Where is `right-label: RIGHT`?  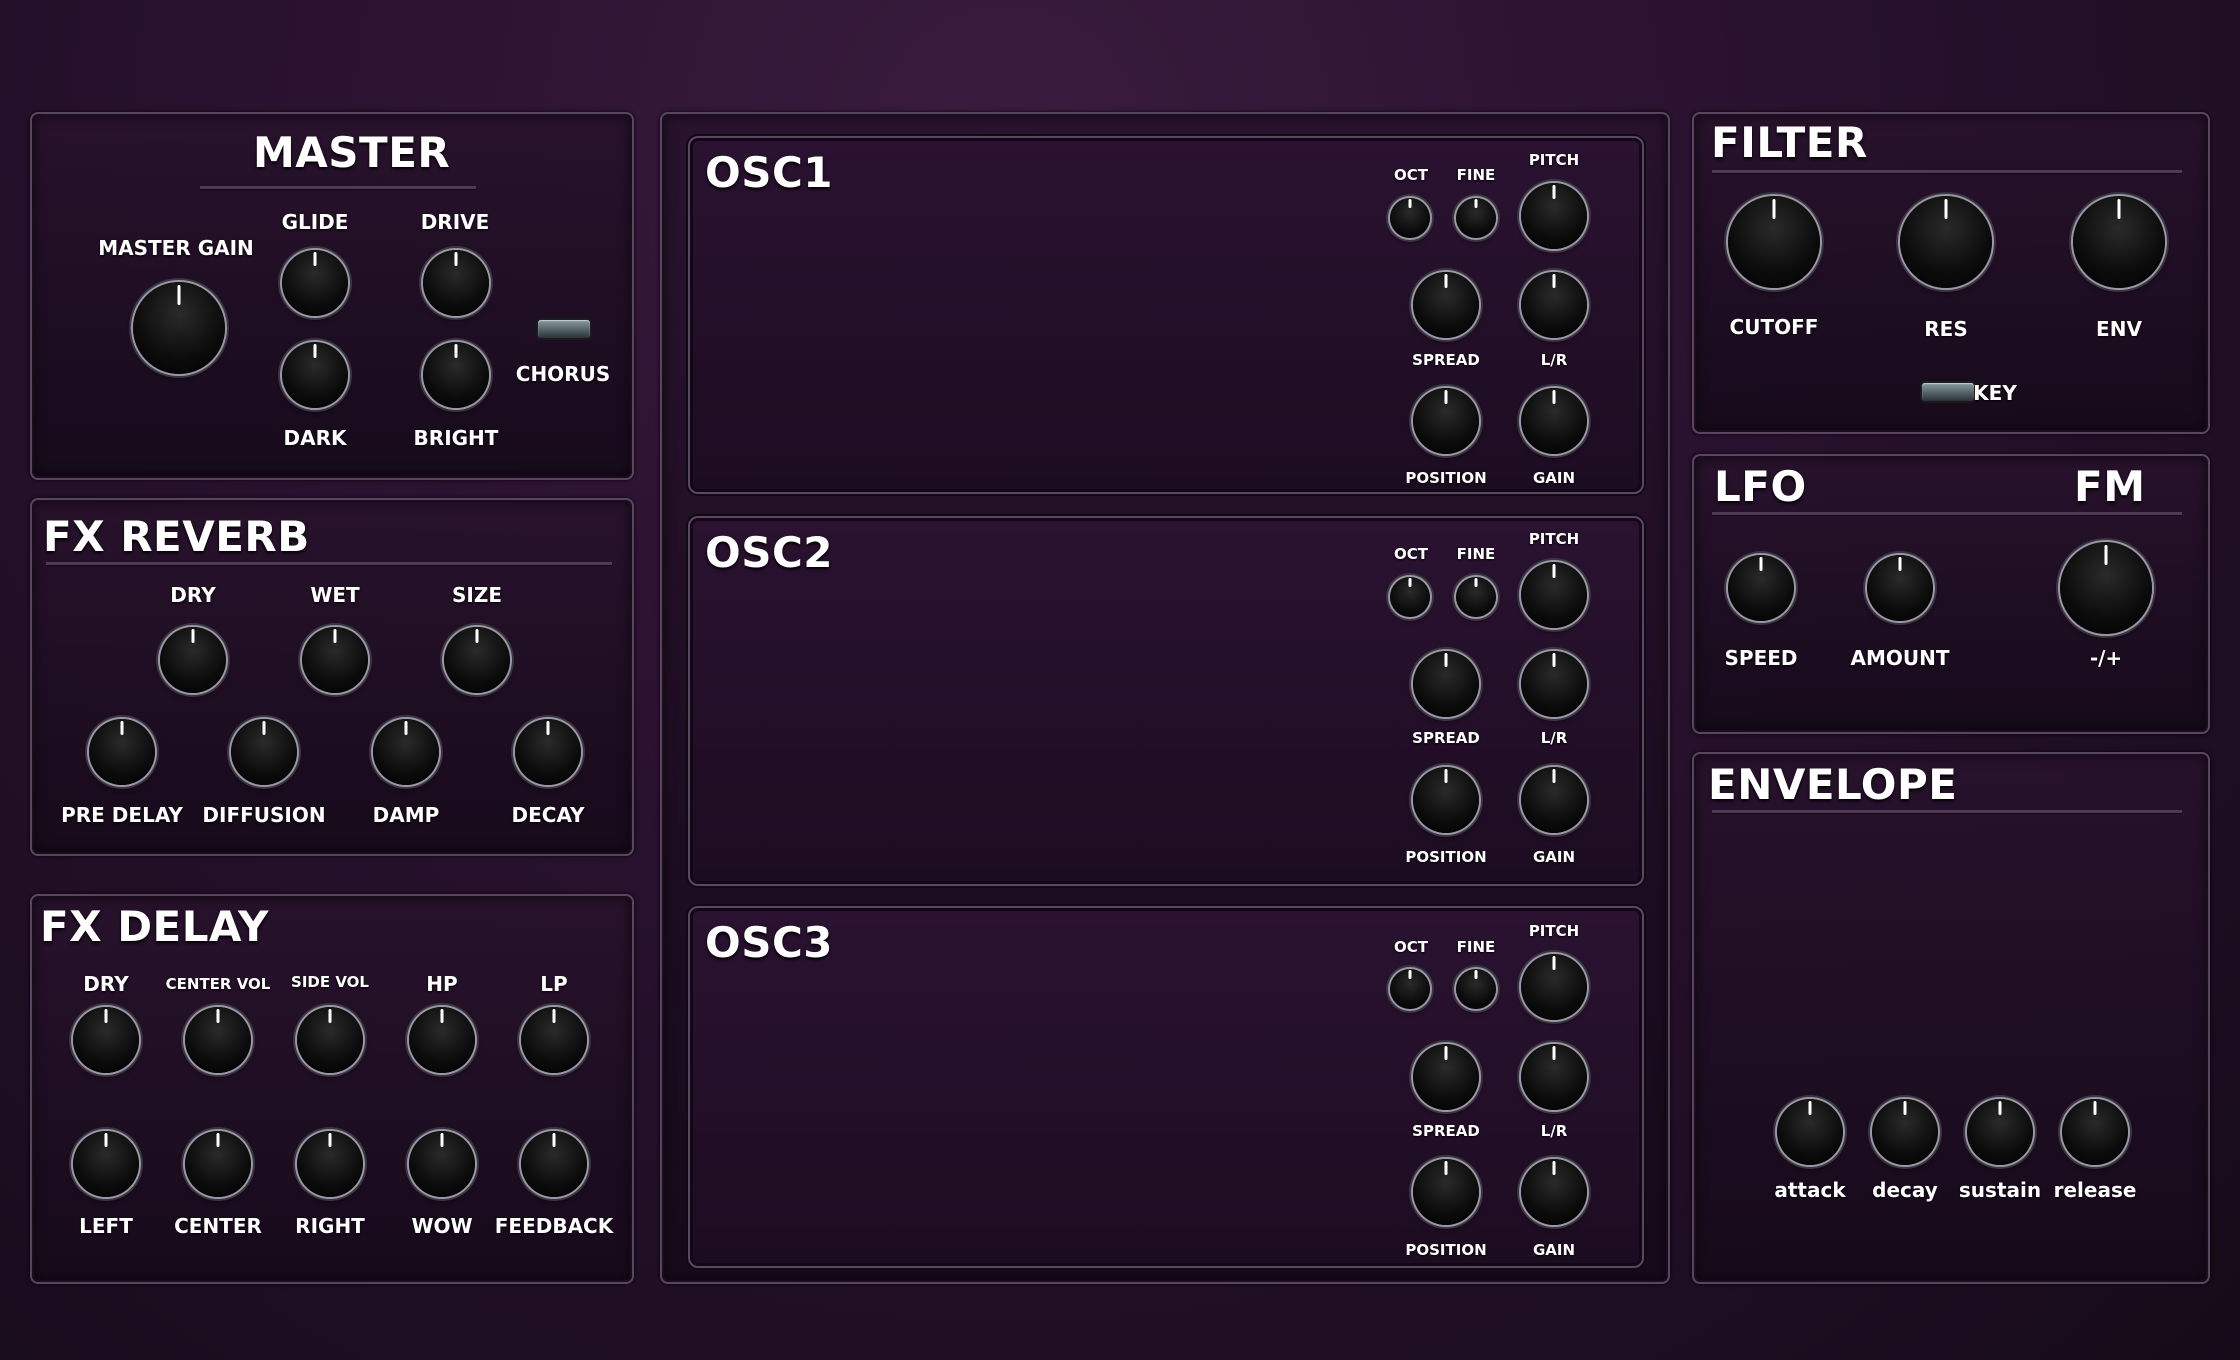 right-label: RIGHT is located at coordinates (330, 1226).